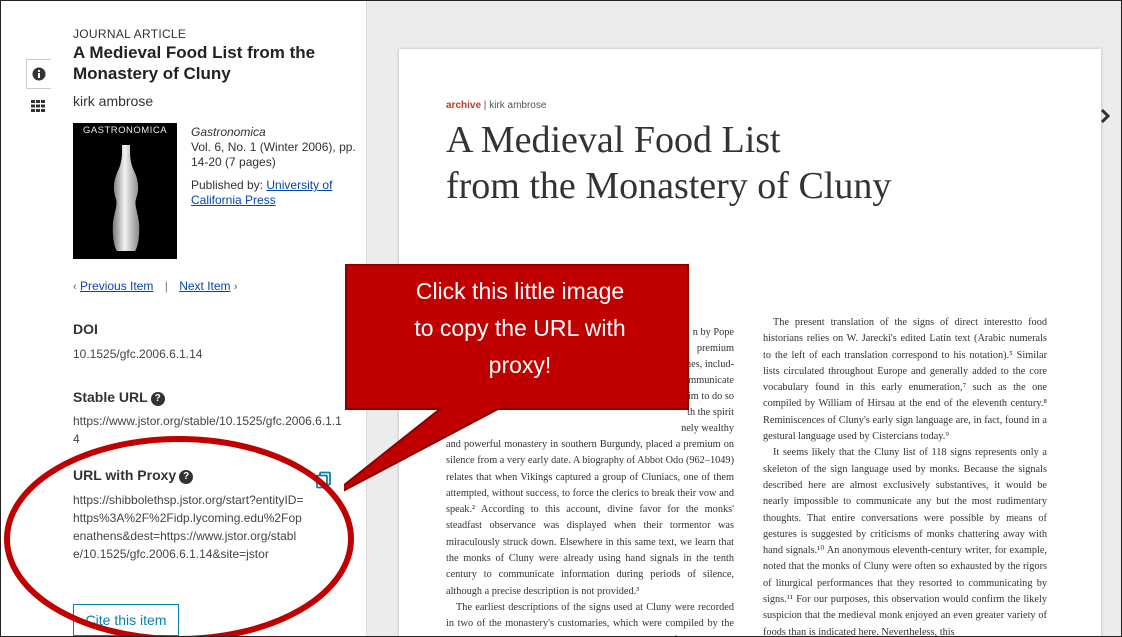 This screenshot has height=637, width=1122. Describe the element at coordinates (710, 412) in the screenshot. I see `obscured-line-6: th the spirit` at that location.